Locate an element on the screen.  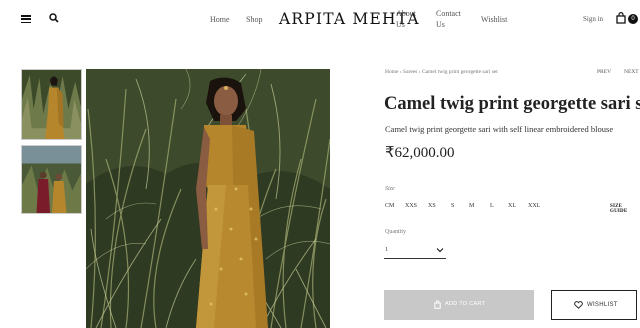
nav-contact-line2: Us is located at coordinates (440, 24).